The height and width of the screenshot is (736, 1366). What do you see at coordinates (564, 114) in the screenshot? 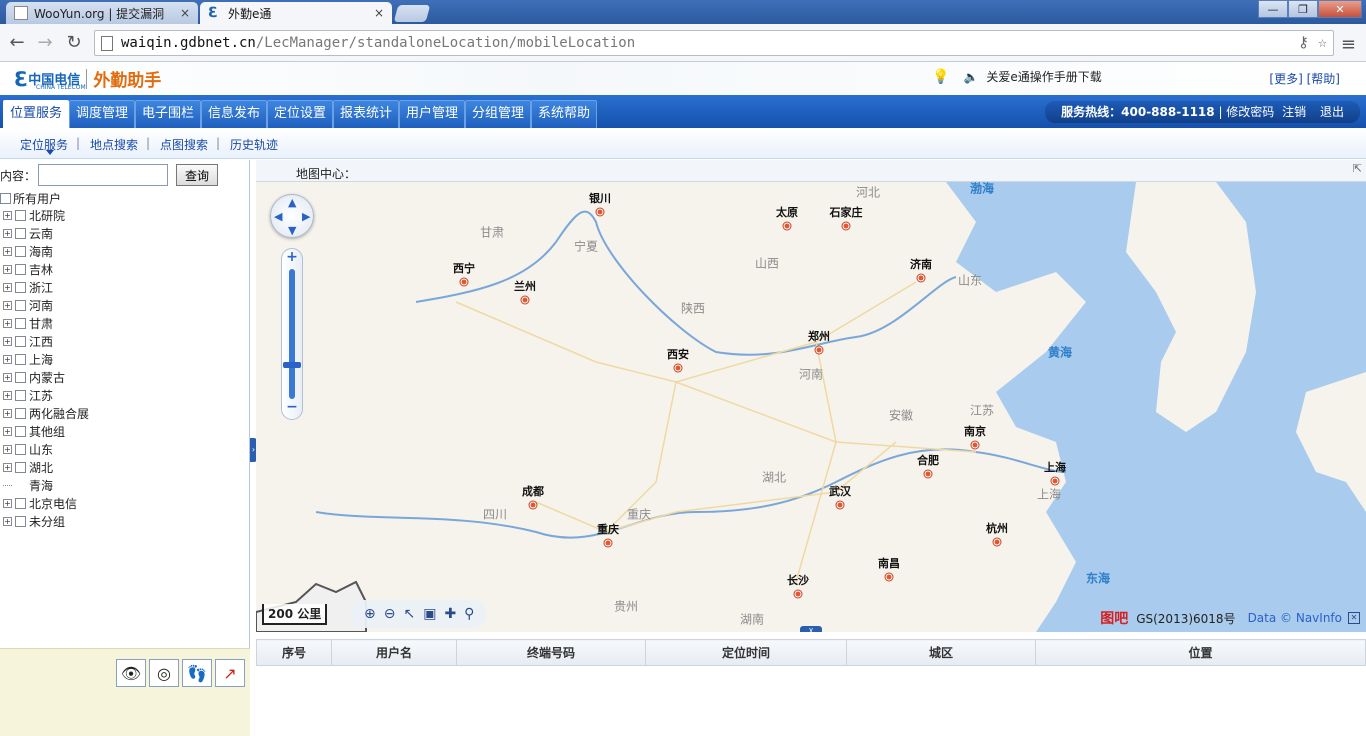
I see `nav-system-help: 系统帮助` at bounding box center [564, 114].